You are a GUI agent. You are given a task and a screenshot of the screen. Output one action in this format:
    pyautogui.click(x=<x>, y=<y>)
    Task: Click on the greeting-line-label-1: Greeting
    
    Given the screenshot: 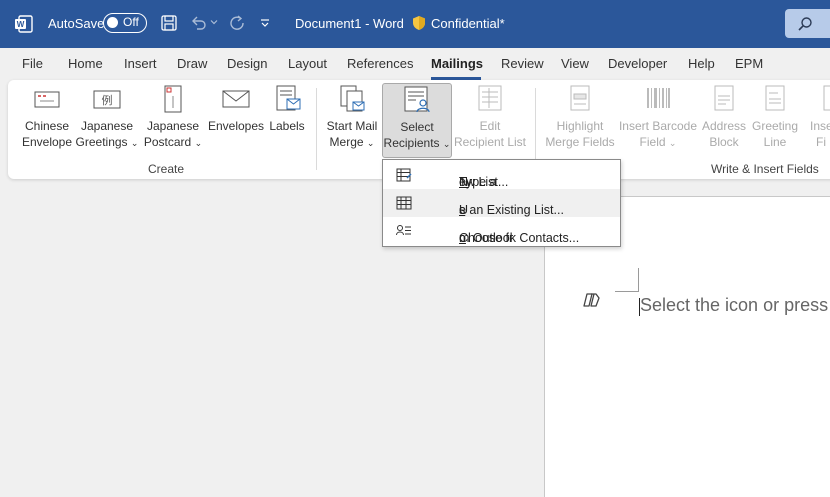 What is the action you would take?
    pyautogui.click(x=775, y=126)
    